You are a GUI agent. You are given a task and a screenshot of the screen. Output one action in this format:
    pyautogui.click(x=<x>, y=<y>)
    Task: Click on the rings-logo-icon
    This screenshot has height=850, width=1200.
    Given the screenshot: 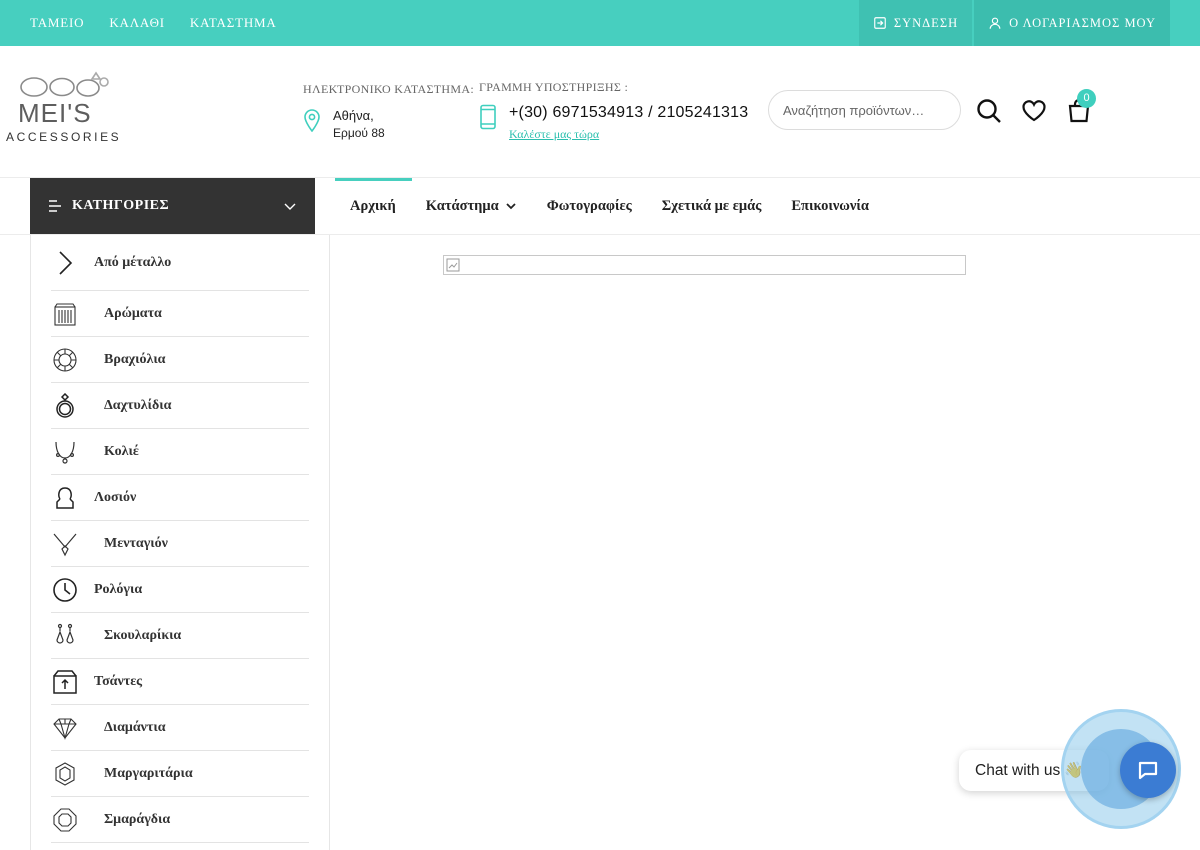 What is the action you would take?
    pyautogui.click(x=64, y=84)
    